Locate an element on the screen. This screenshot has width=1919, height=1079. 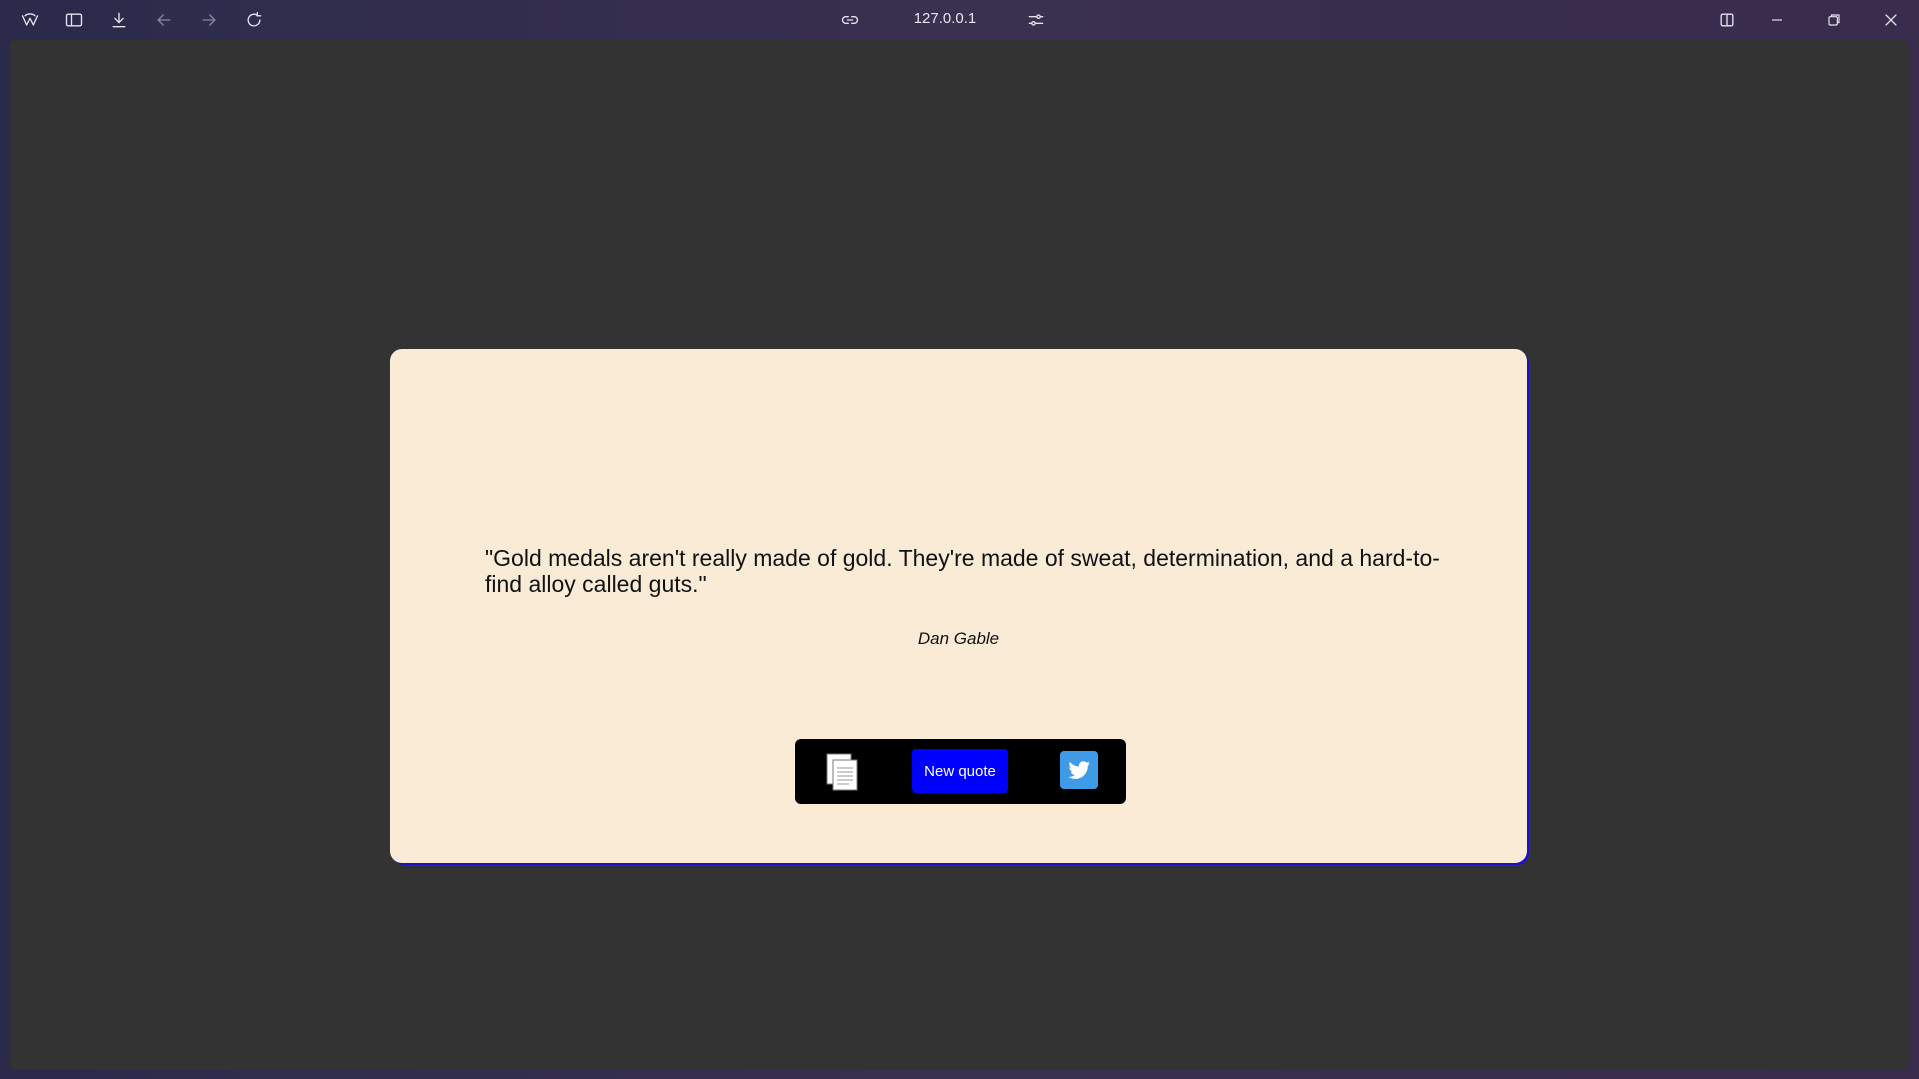
action-bar: New quote is located at coordinates (960, 771).